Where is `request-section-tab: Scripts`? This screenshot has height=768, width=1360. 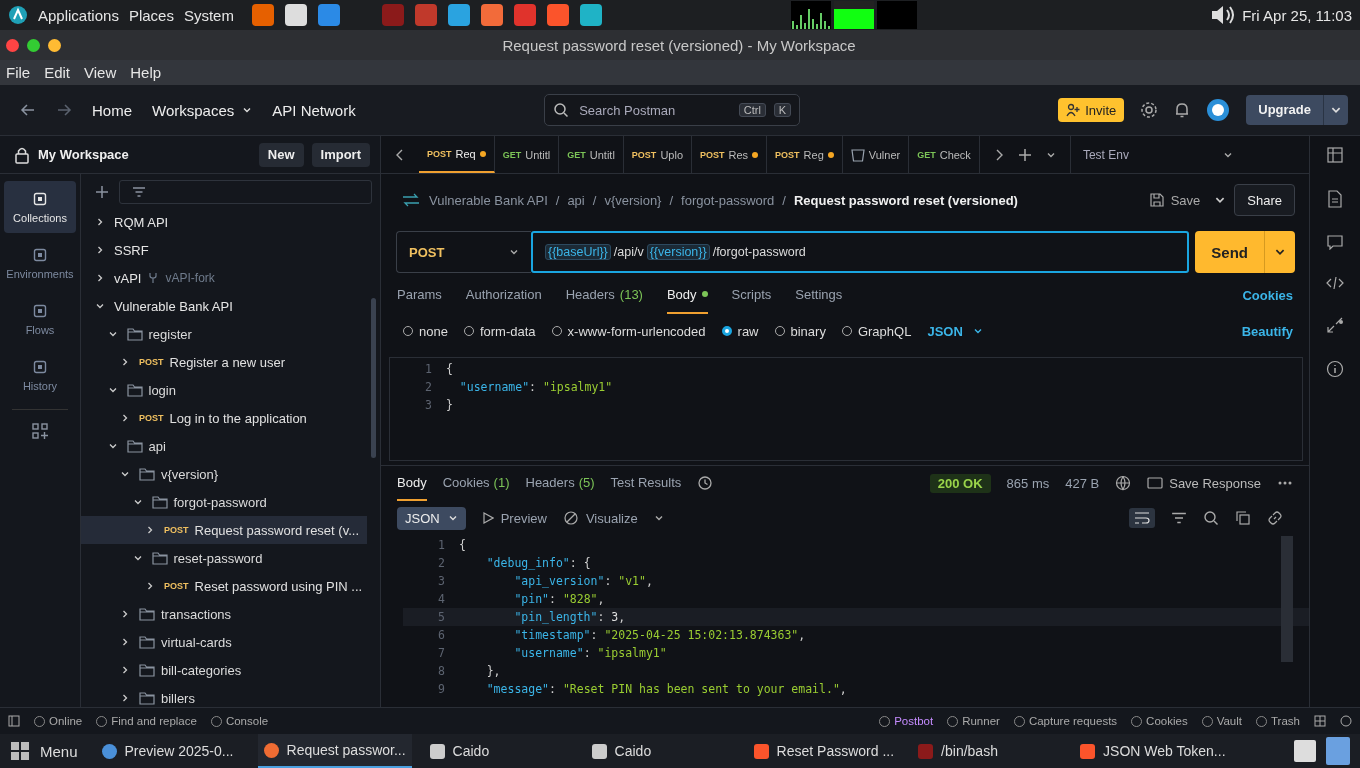 request-section-tab: Scripts is located at coordinates (751, 295).